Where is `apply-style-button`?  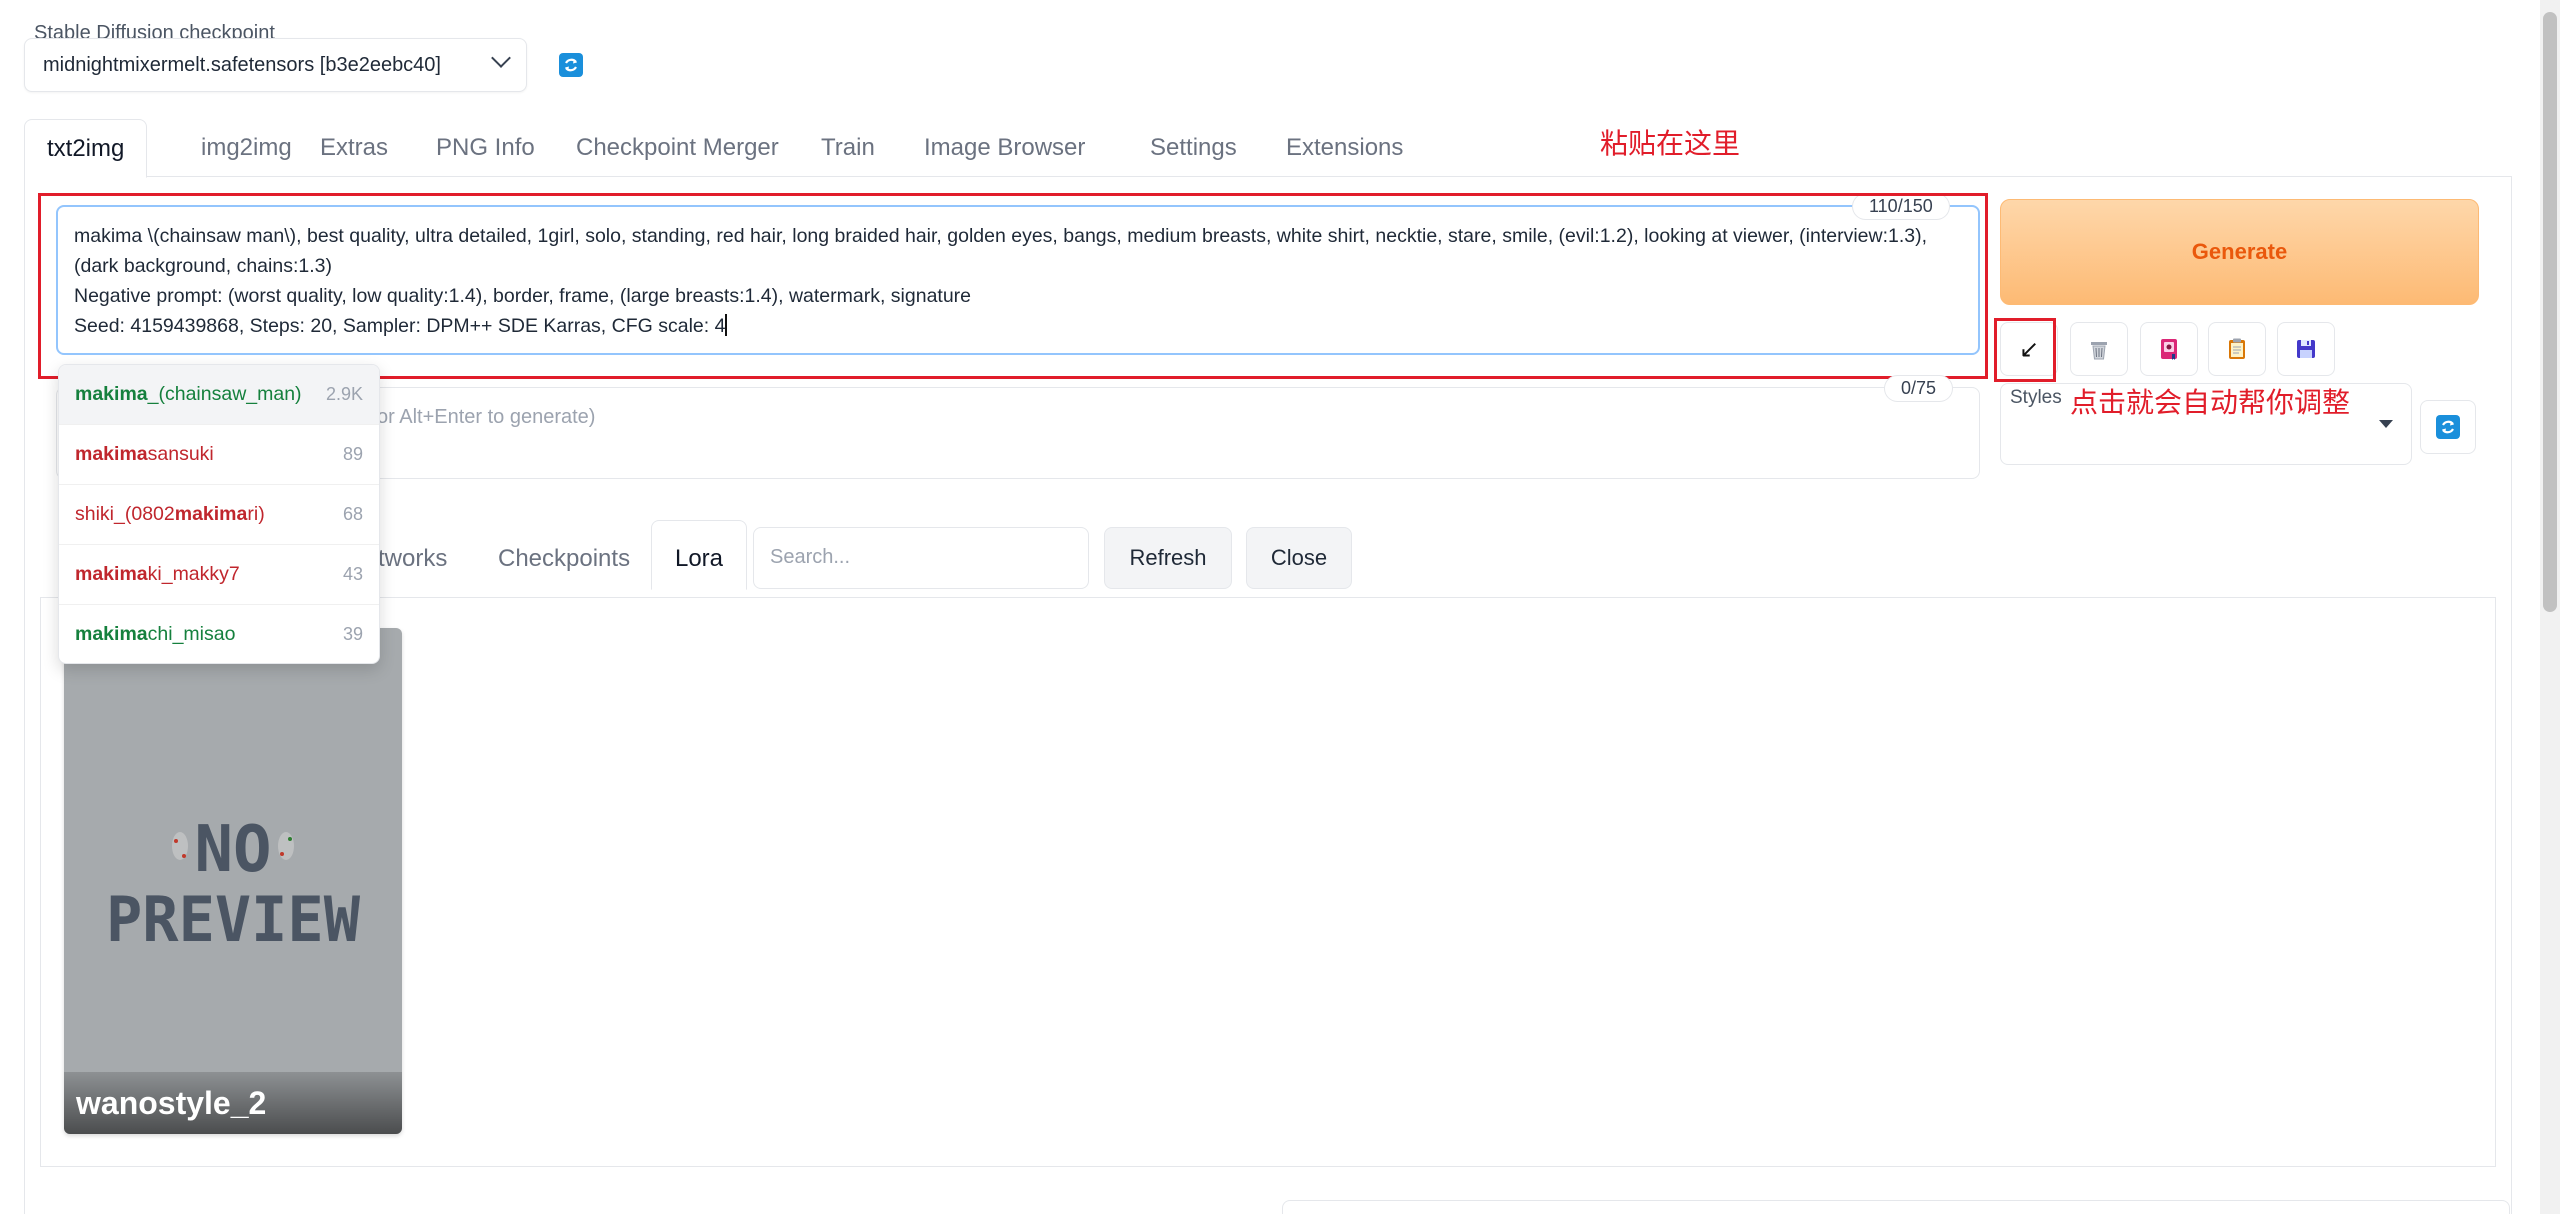 apply-style-button is located at coordinates (2237, 349).